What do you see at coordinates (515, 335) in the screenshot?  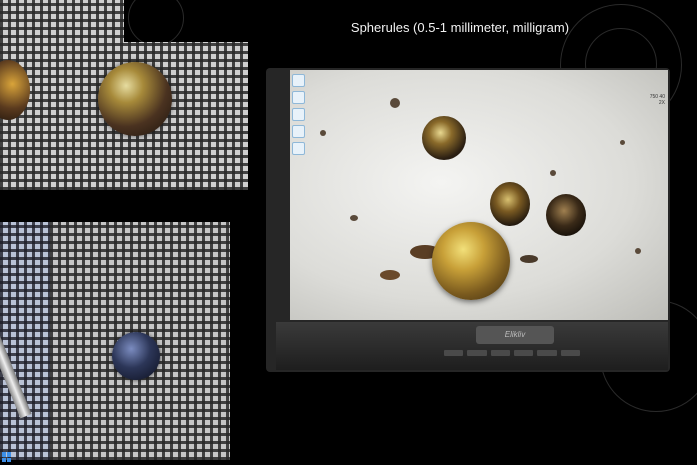 I see `monitor-logo: Elikliv` at bounding box center [515, 335].